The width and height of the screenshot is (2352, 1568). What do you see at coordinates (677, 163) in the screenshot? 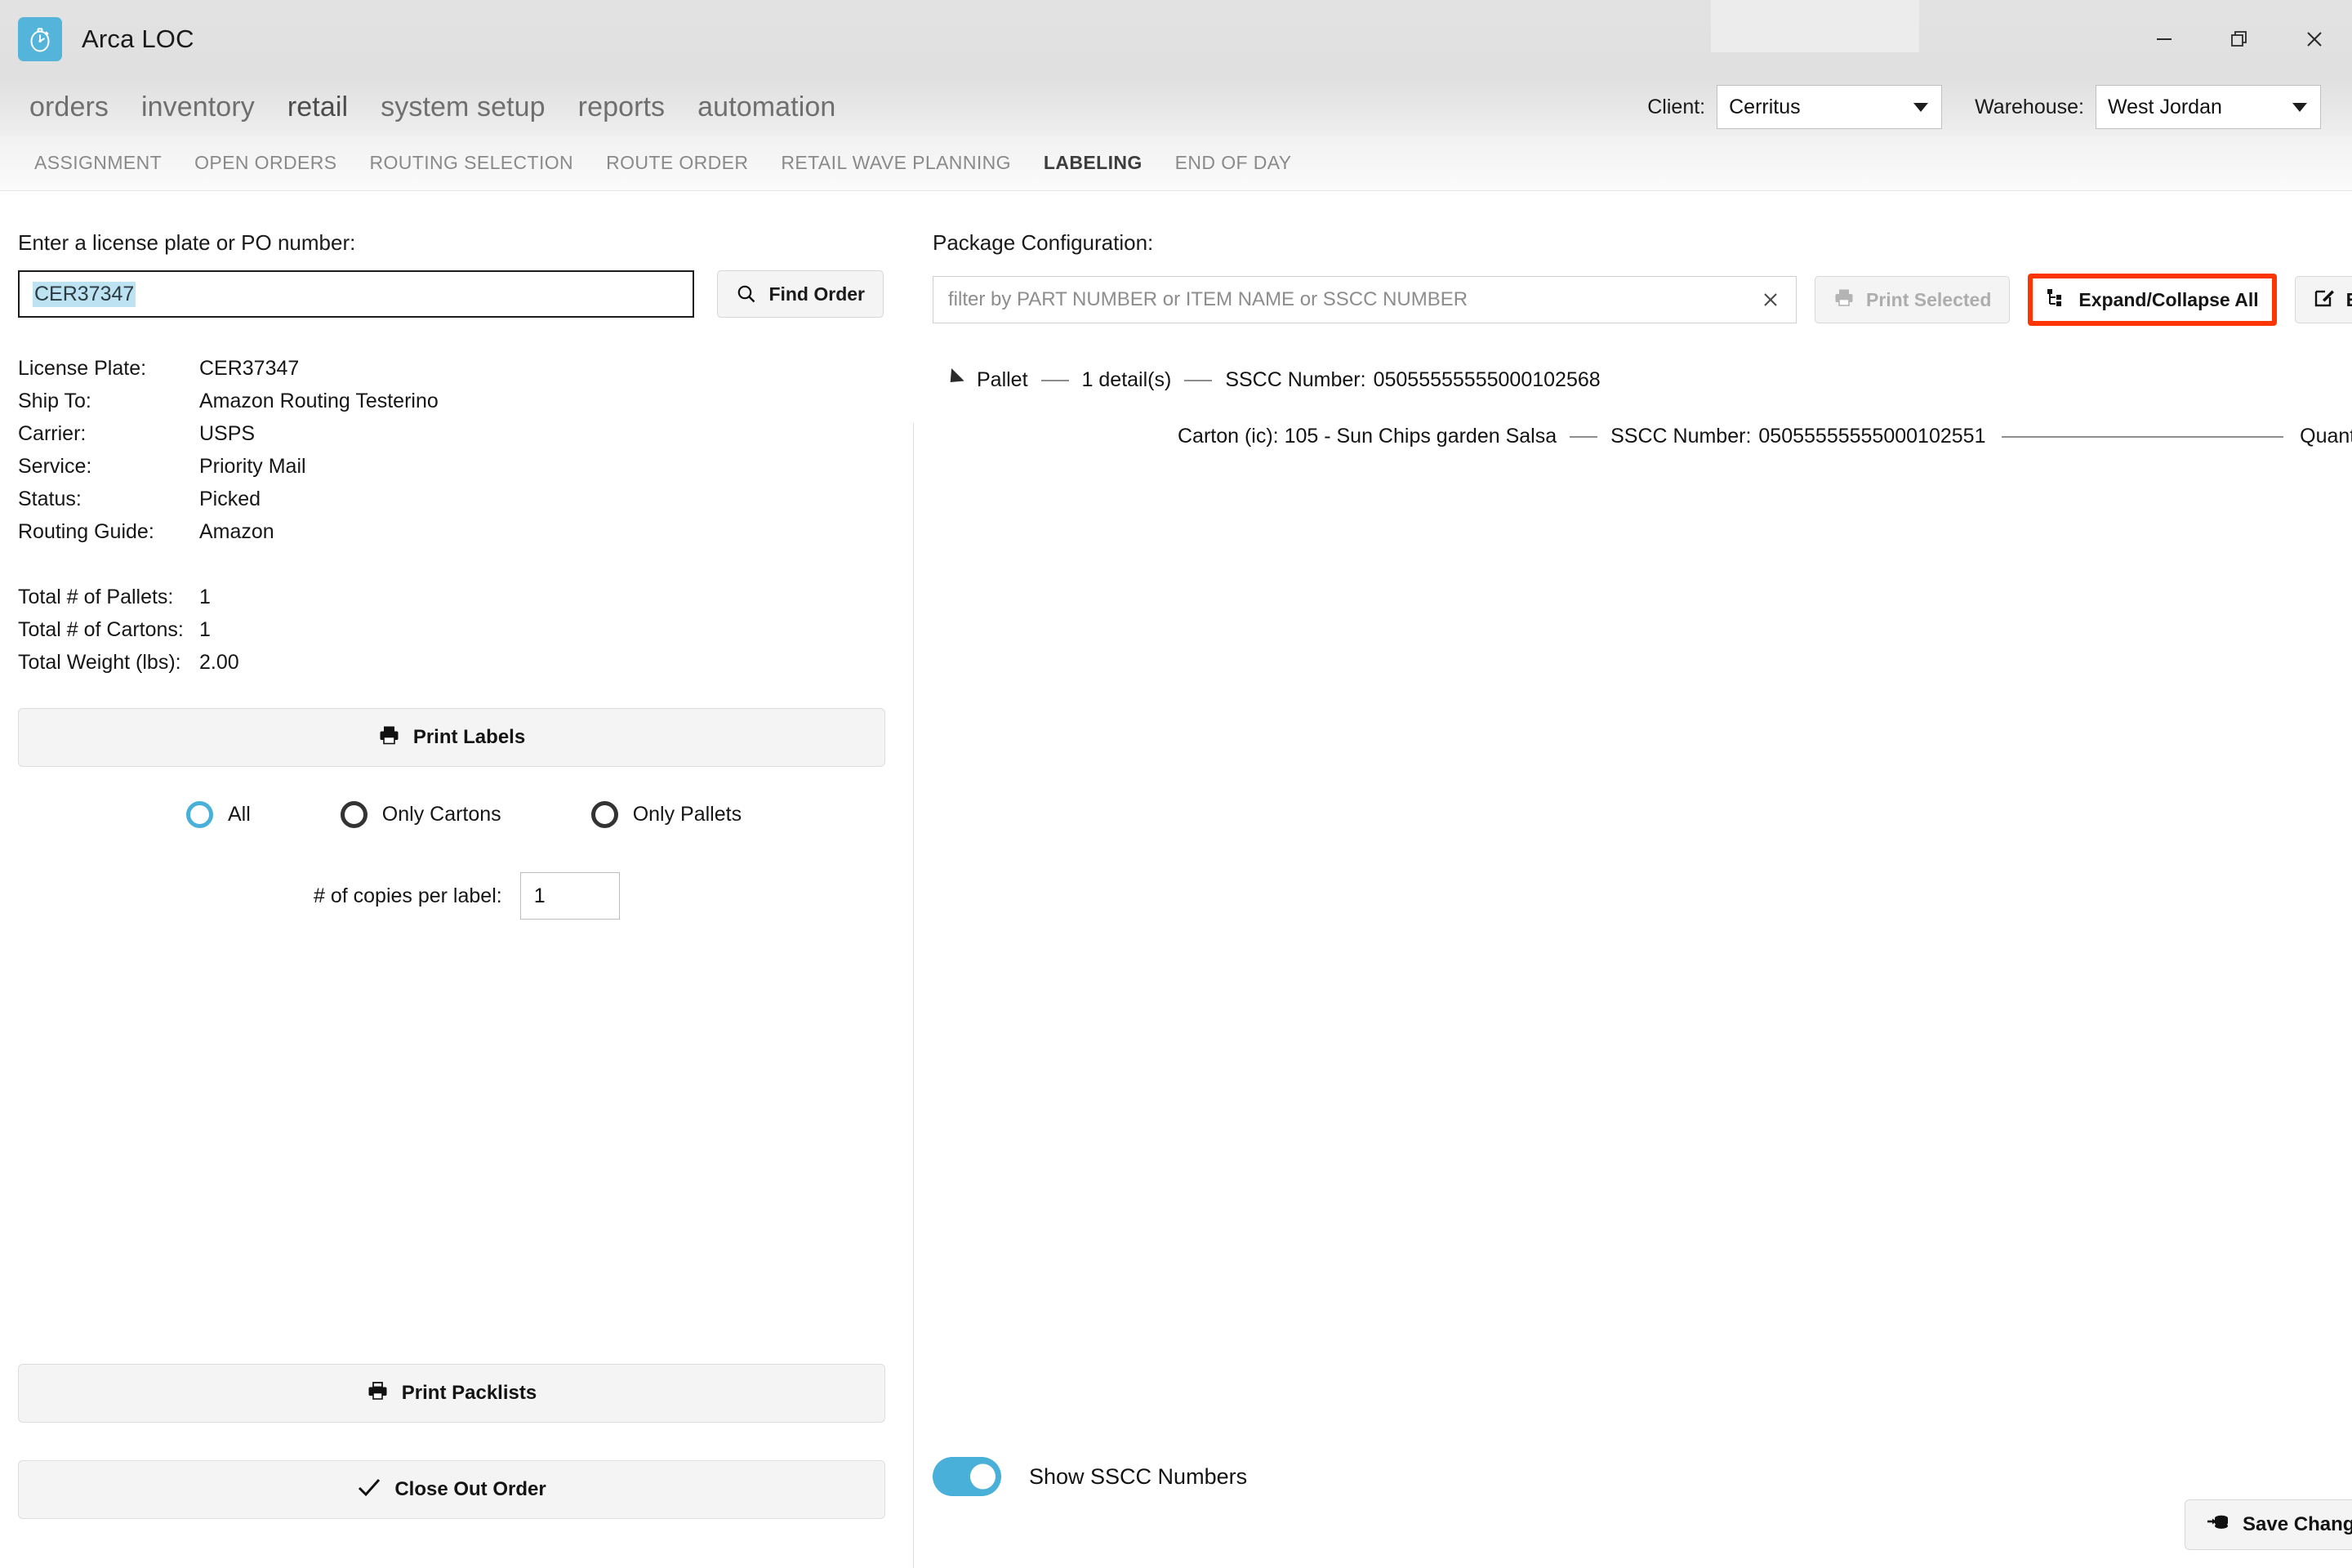
I see `subnav-item-route-order: ROUTE ORDER` at bounding box center [677, 163].